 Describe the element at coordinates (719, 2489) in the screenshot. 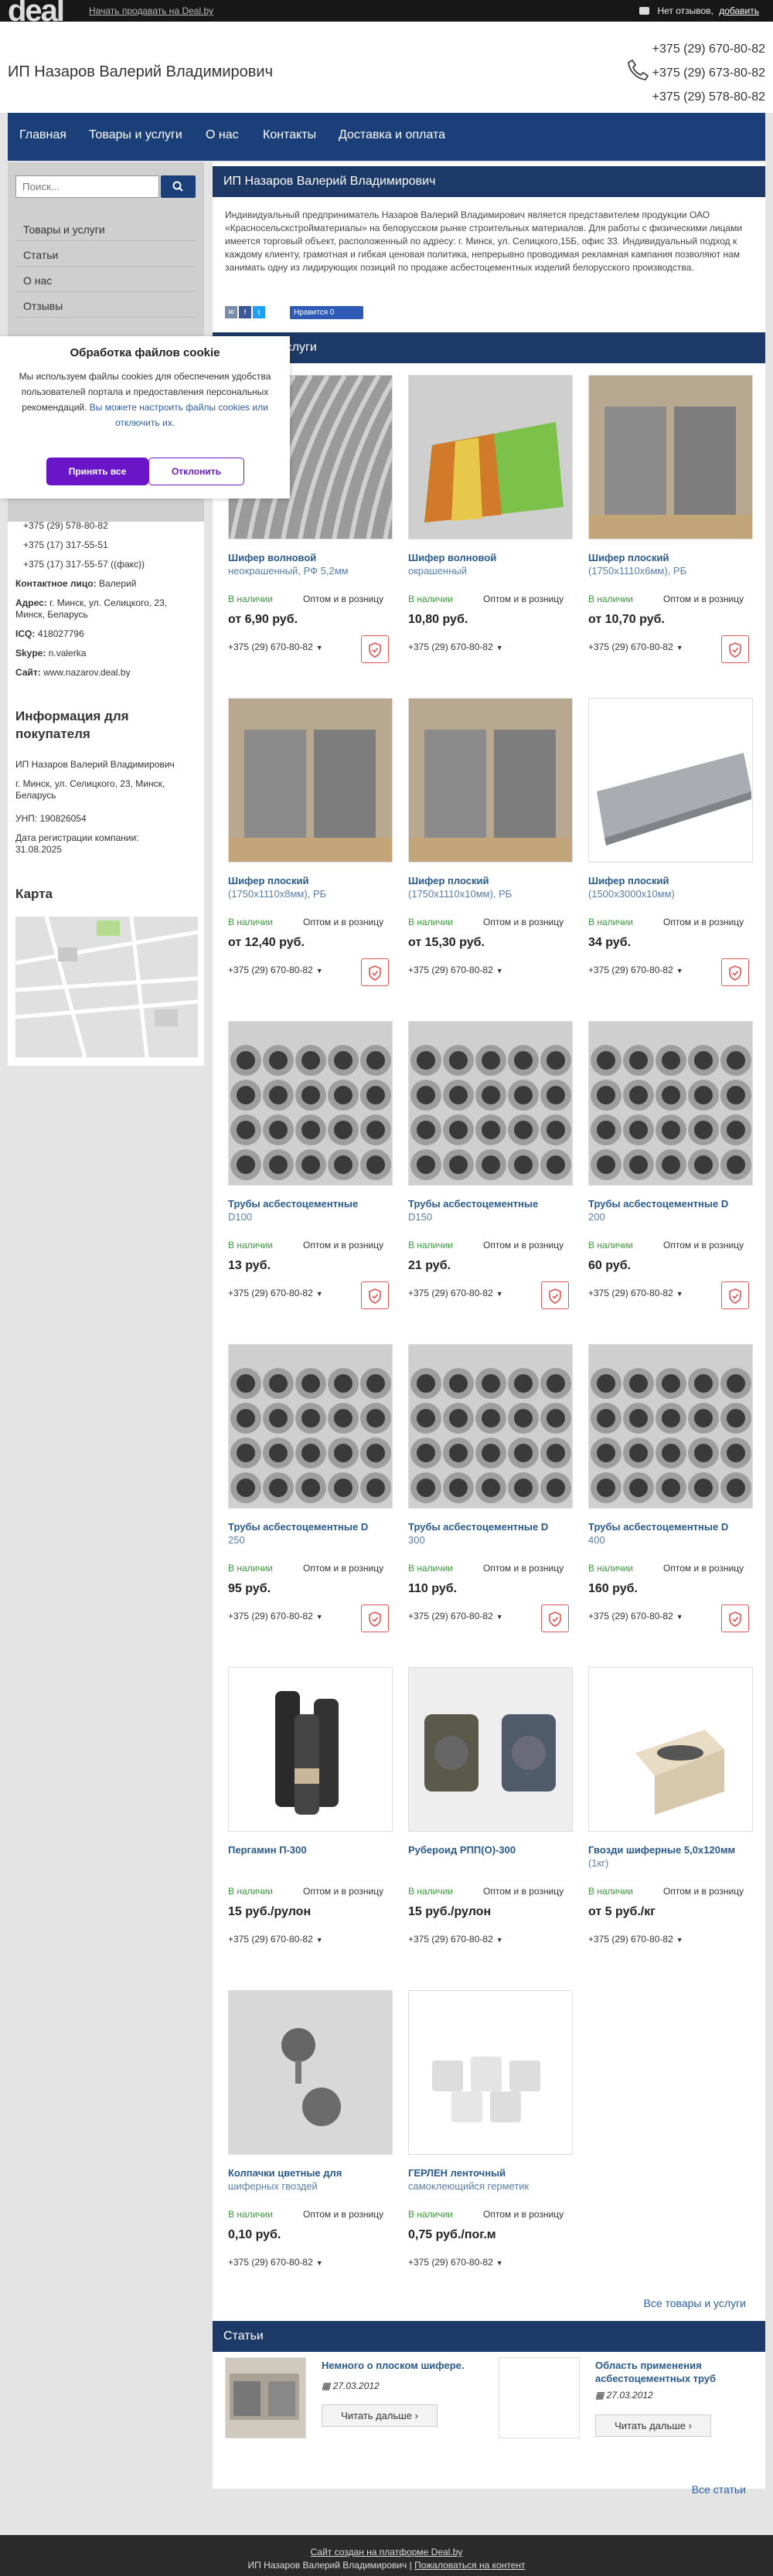

I see `all-articles-link: Все статьи` at that location.